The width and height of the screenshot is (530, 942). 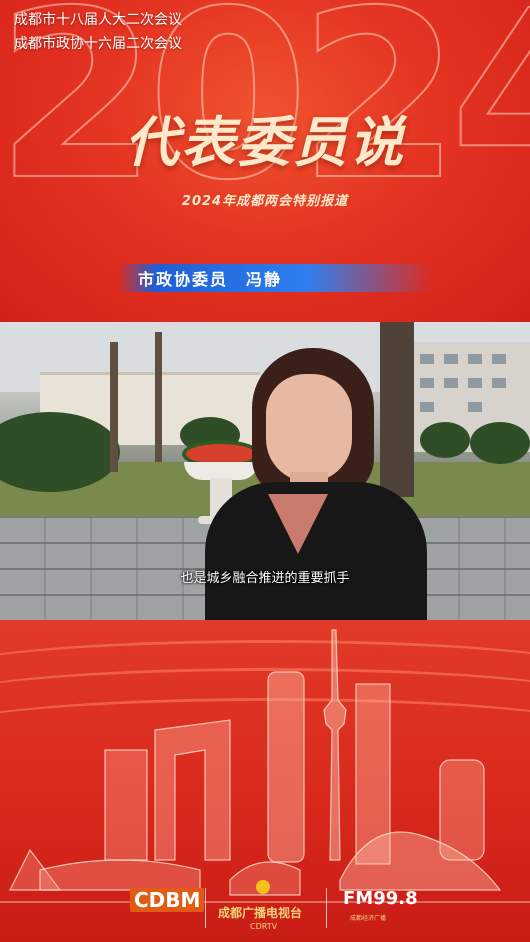 What do you see at coordinates (309, 428) in the screenshot?
I see `speaker-face` at bounding box center [309, 428].